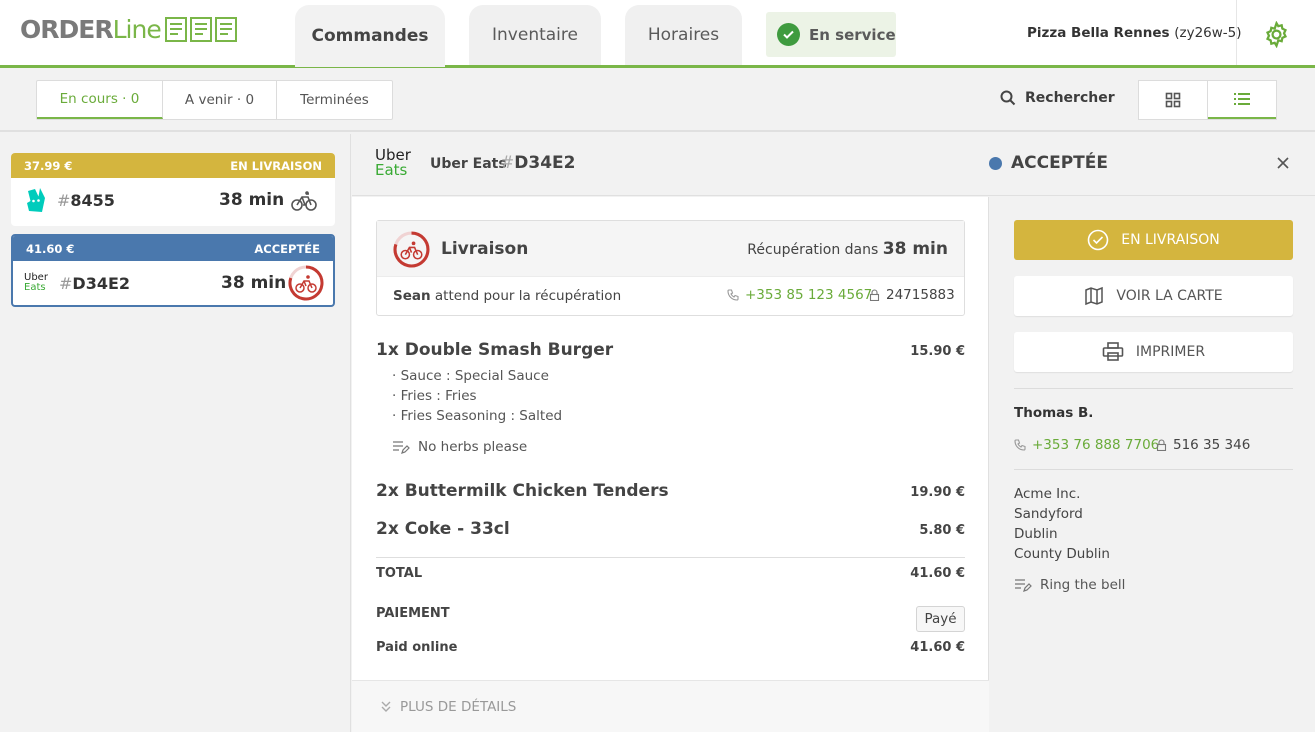 This screenshot has width=1315, height=732. I want to click on list-view-button, so click(1241, 100).